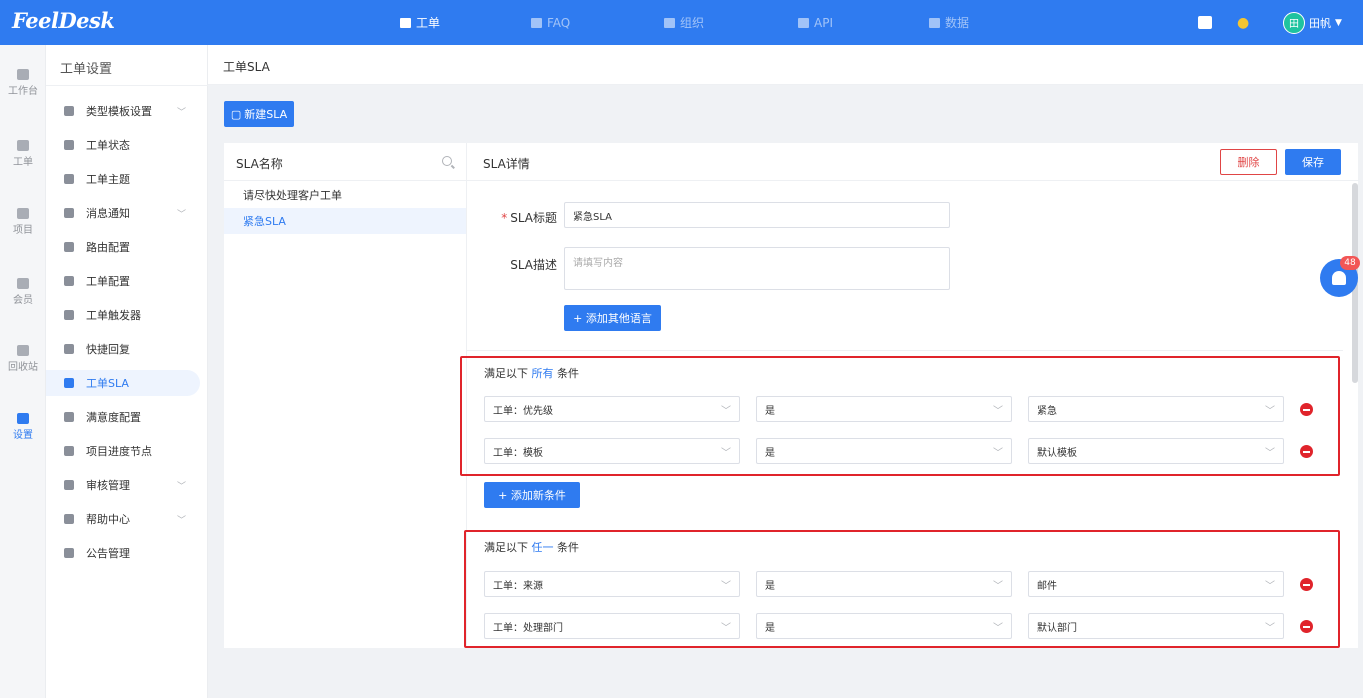 This screenshot has height=698, width=1363. What do you see at coordinates (23, 418) in the screenshot?
I see `wrench-icon` at bounding box center [23, 418].